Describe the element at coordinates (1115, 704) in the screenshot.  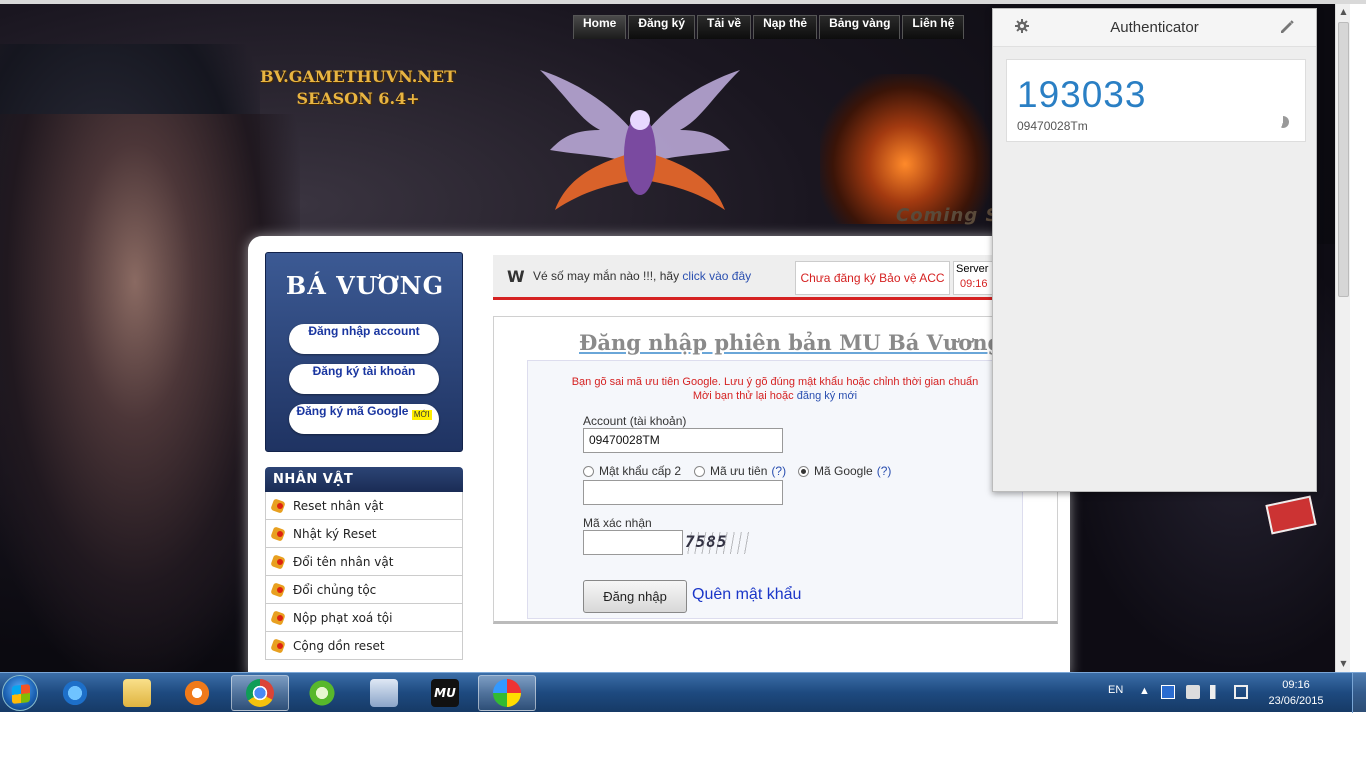
I see `language-indicator: EN` at that location.